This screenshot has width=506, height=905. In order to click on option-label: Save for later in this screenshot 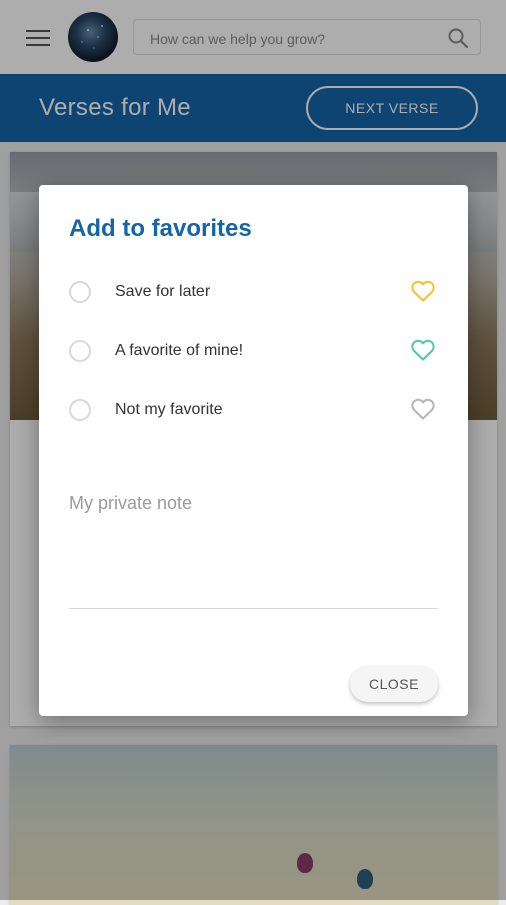, I will do `click(163, 291)`.